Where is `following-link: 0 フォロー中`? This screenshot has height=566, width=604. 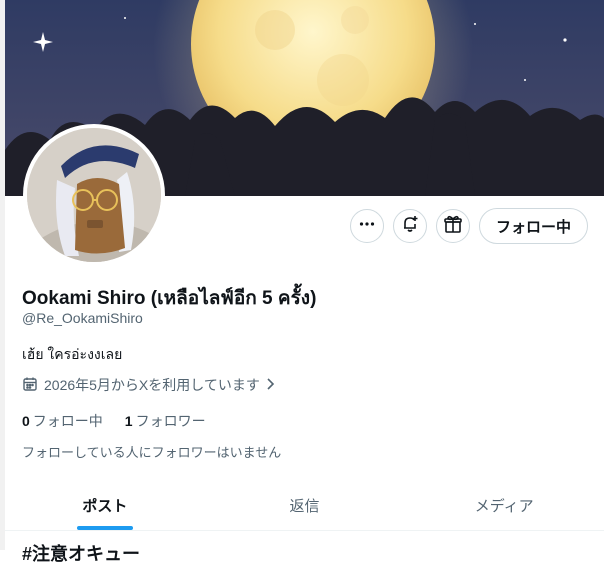
following-link: 0 フォロー中 is located at coordinates (62, 421).